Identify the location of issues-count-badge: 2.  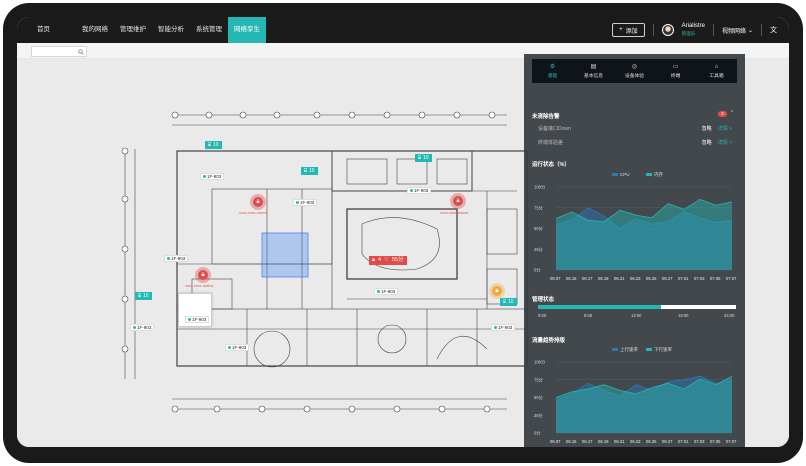
(722, 114).